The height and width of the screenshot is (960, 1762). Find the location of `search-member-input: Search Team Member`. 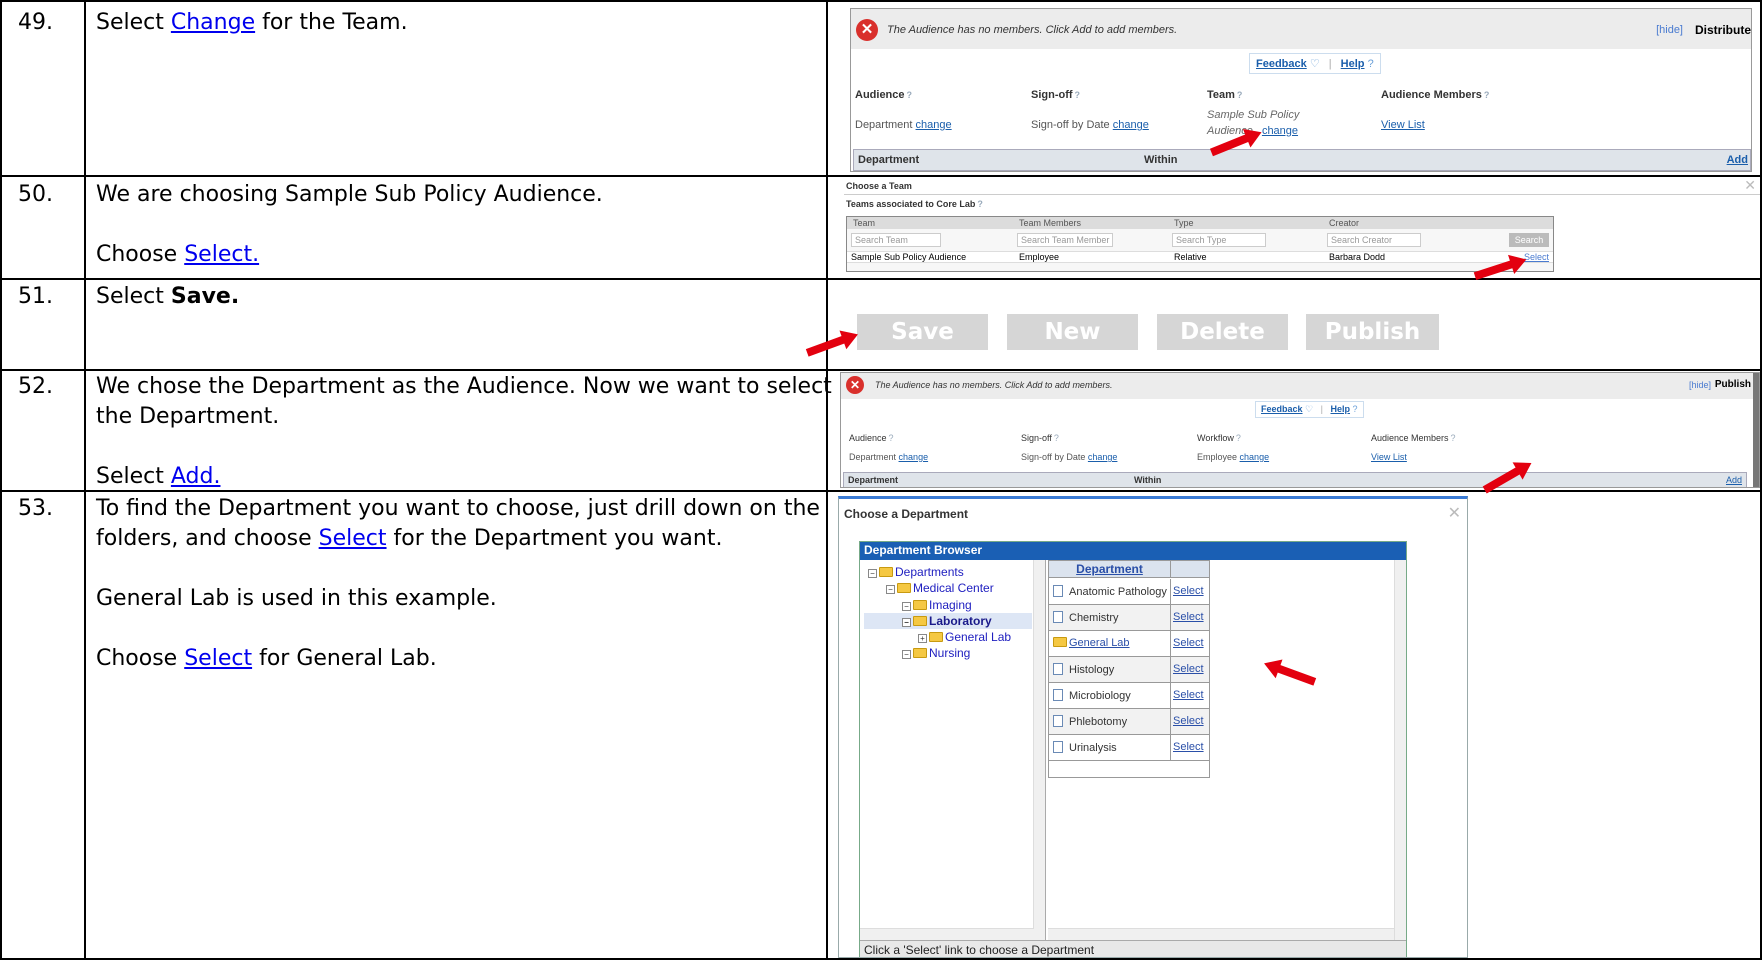

search-member-input: Search Team Member is located at coordinates (1065, 240).